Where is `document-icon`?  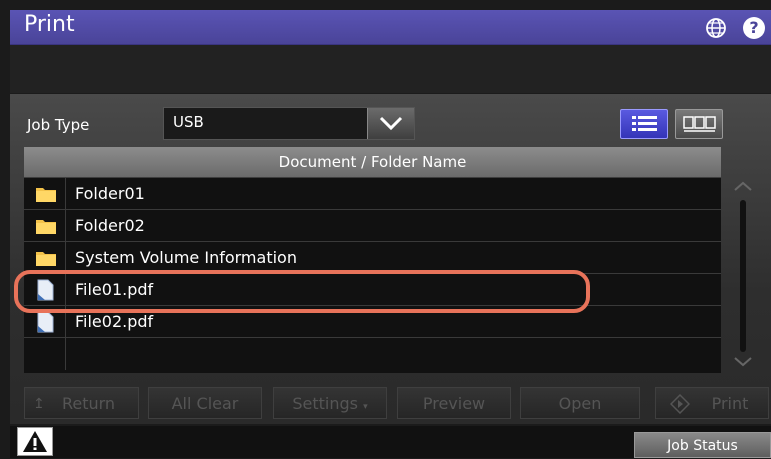 document-icon is located at coordinates (45, 322).